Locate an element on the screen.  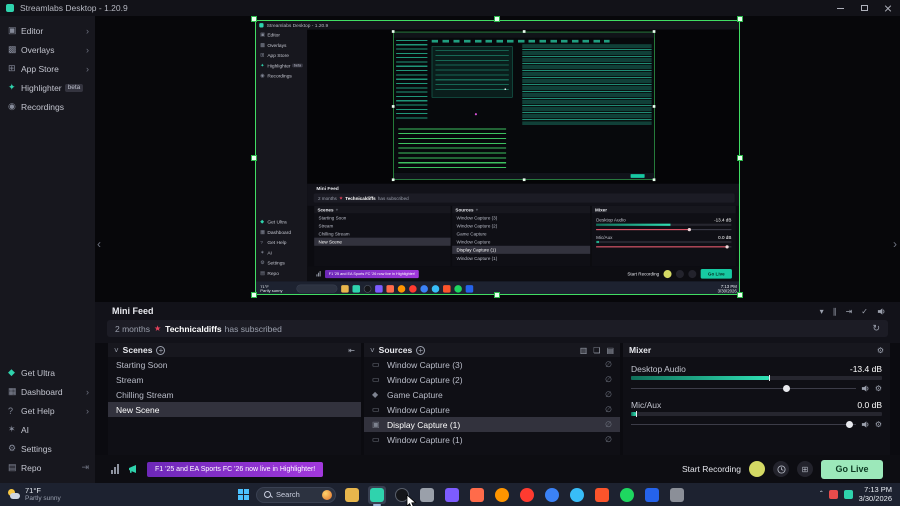
skip-to-latest-icon: ⇥ is located at coordinates (849, 311).